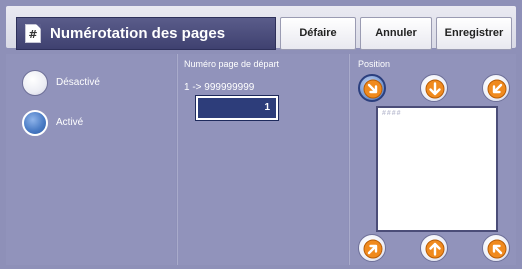 The height and width of the screenshot is (269, 522). I want to click on arrow-down-icon, so click(435, 89).